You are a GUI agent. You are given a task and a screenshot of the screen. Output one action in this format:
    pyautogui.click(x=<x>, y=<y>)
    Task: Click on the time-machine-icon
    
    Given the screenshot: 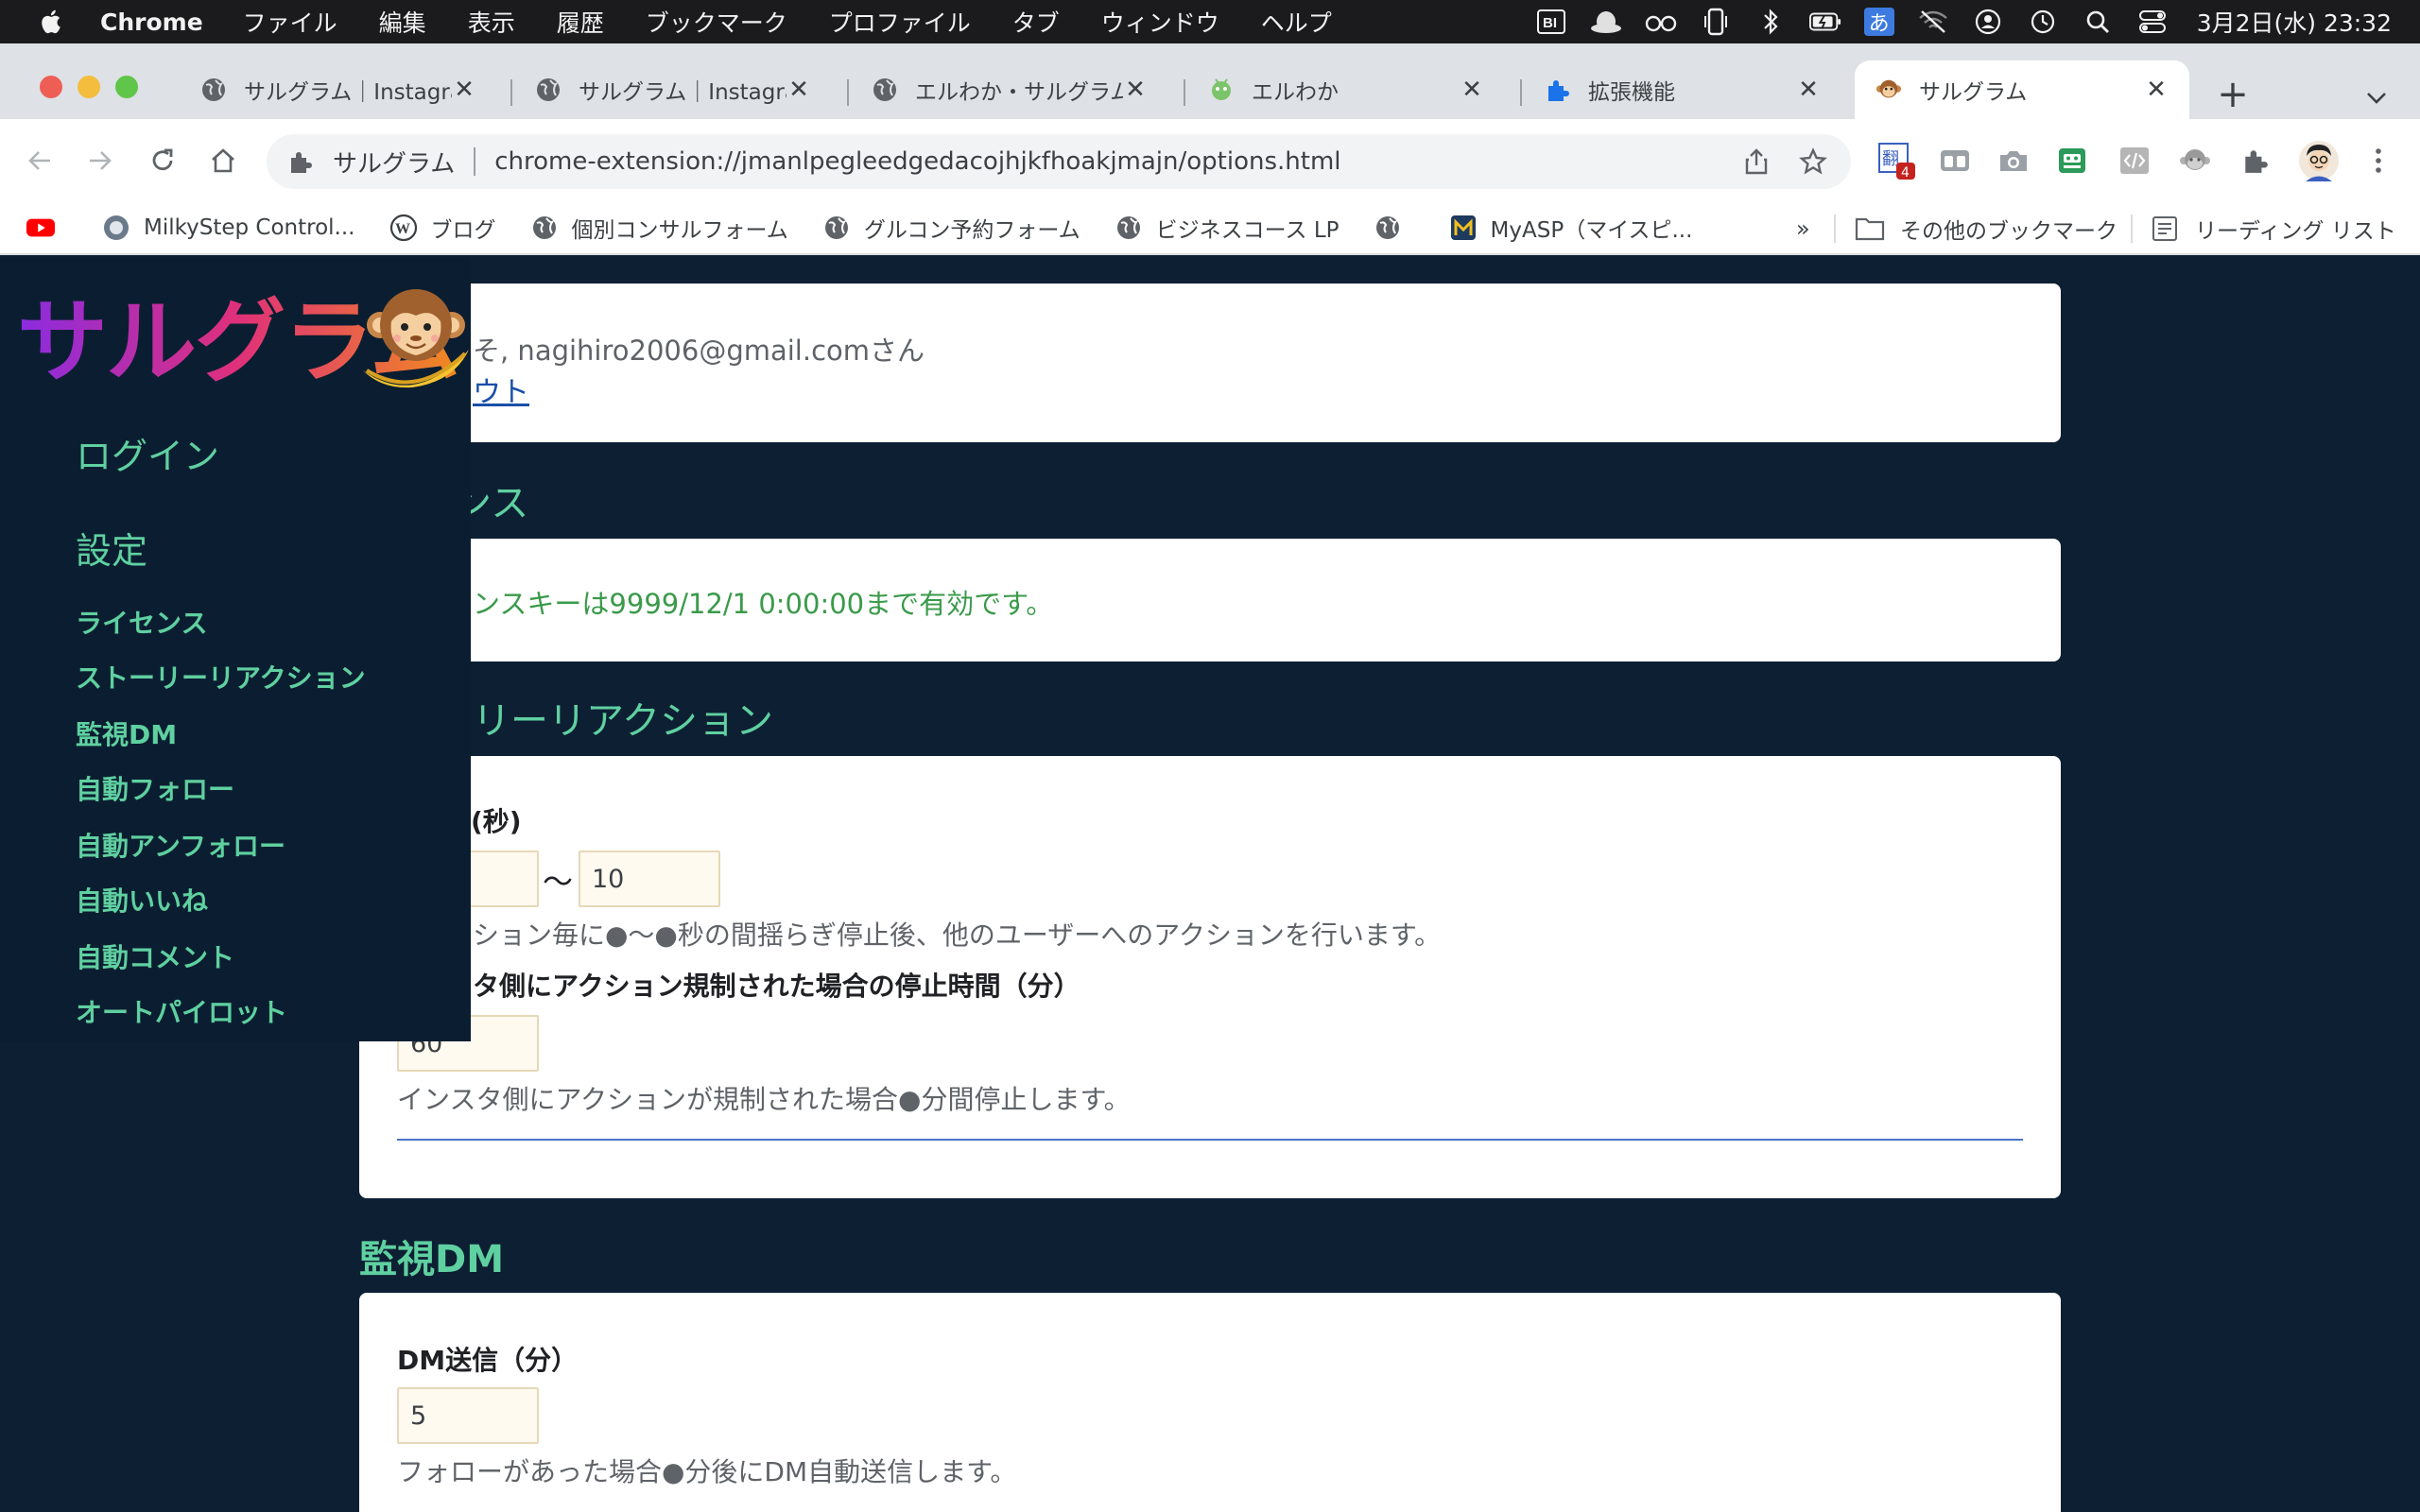 What is the action you would take?
    pyautogui.click(x=2043, y=22)
    